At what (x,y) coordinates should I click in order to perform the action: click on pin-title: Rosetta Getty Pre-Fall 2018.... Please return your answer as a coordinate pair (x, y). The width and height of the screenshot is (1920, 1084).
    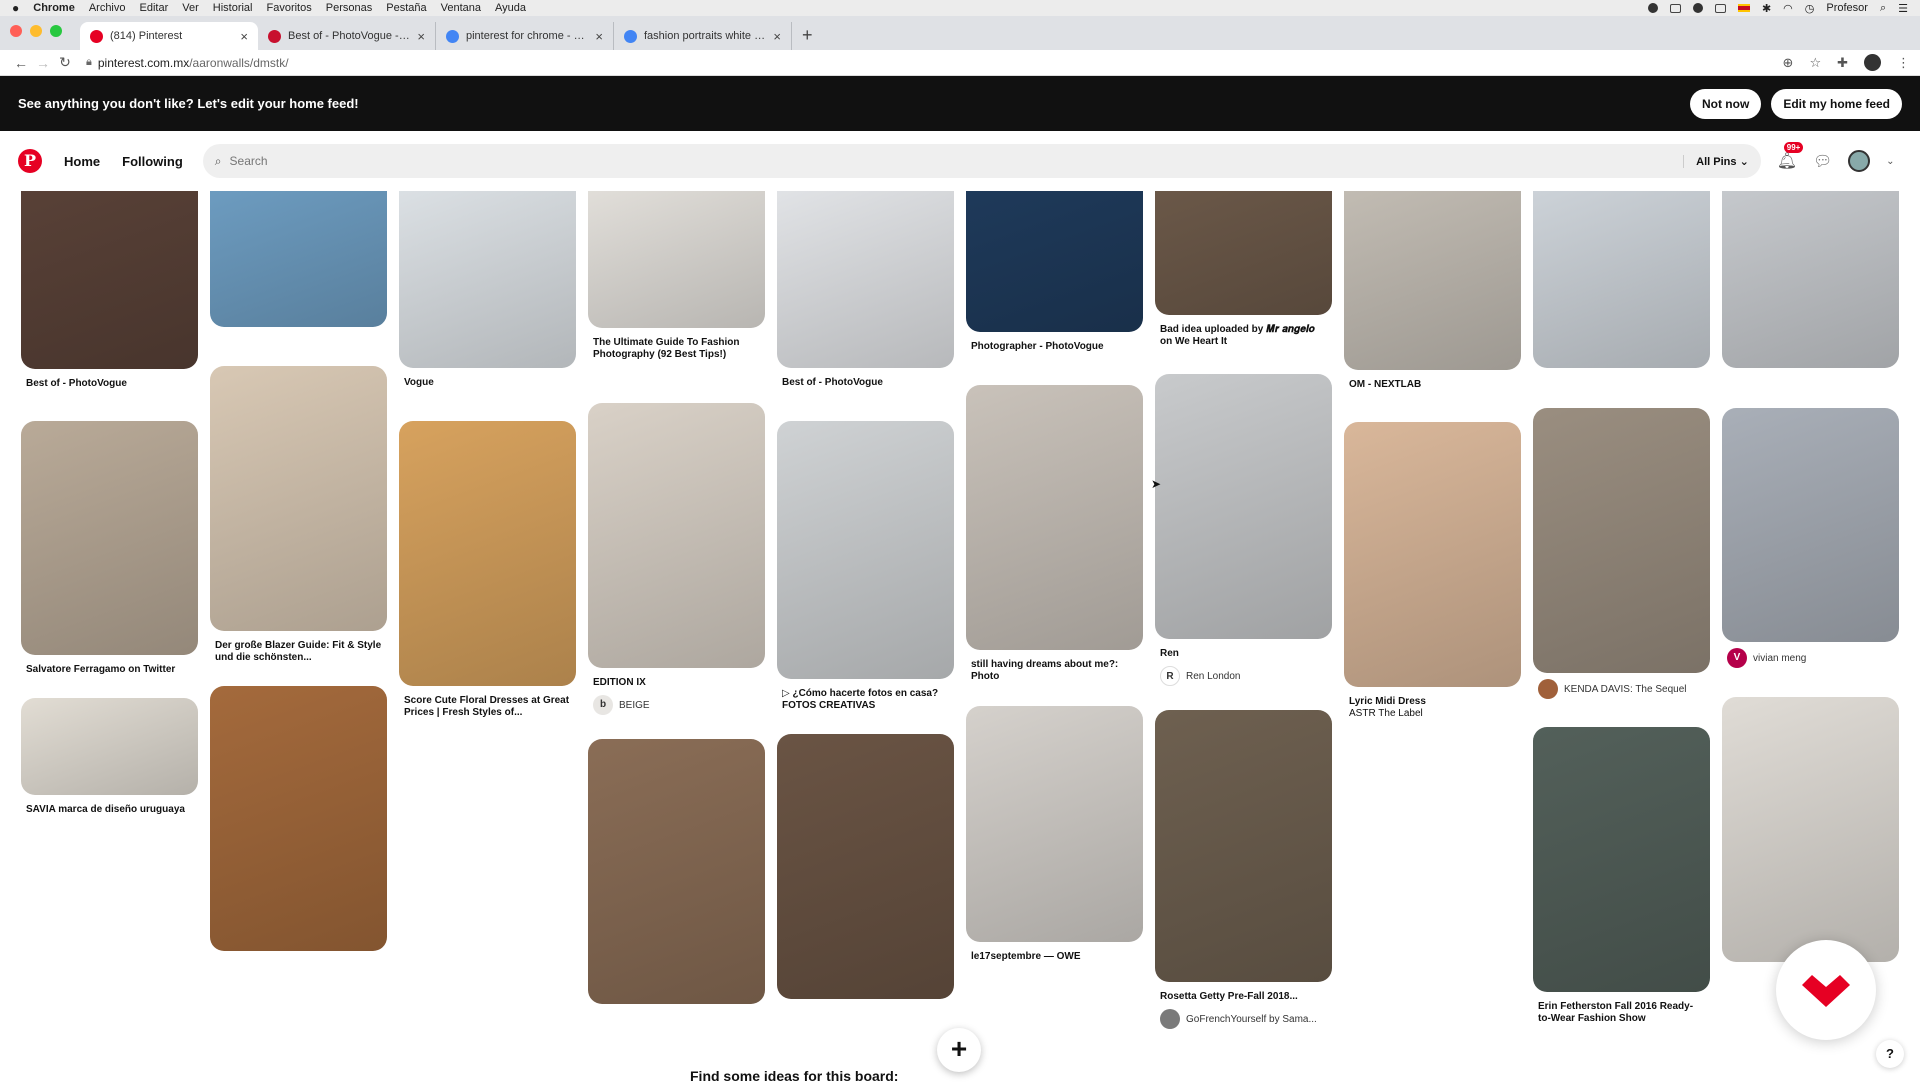
    Looking at the image, I should click on (1243, 997).